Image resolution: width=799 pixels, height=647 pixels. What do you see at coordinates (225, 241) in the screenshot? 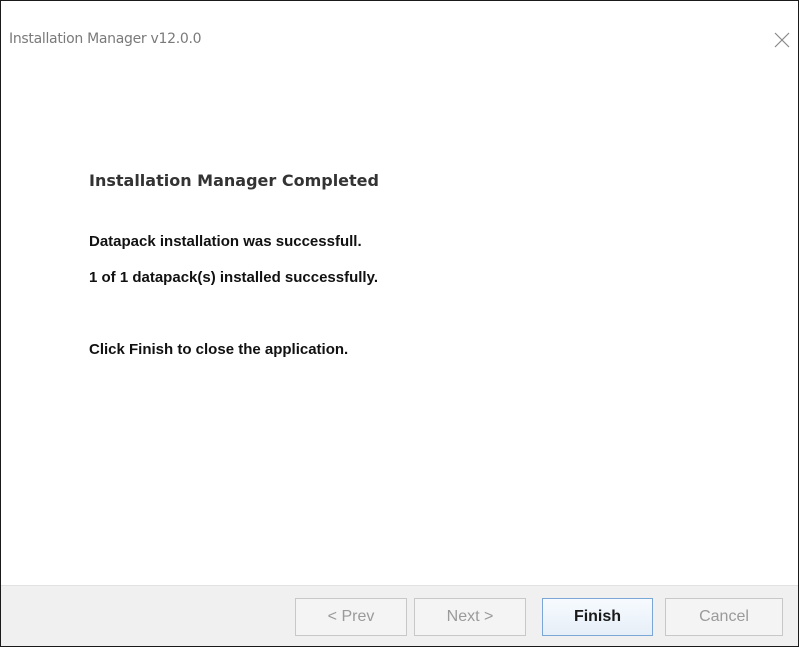
I see `status-message-install: Datapack installation was successfull.` at bounding box center [225, 241].